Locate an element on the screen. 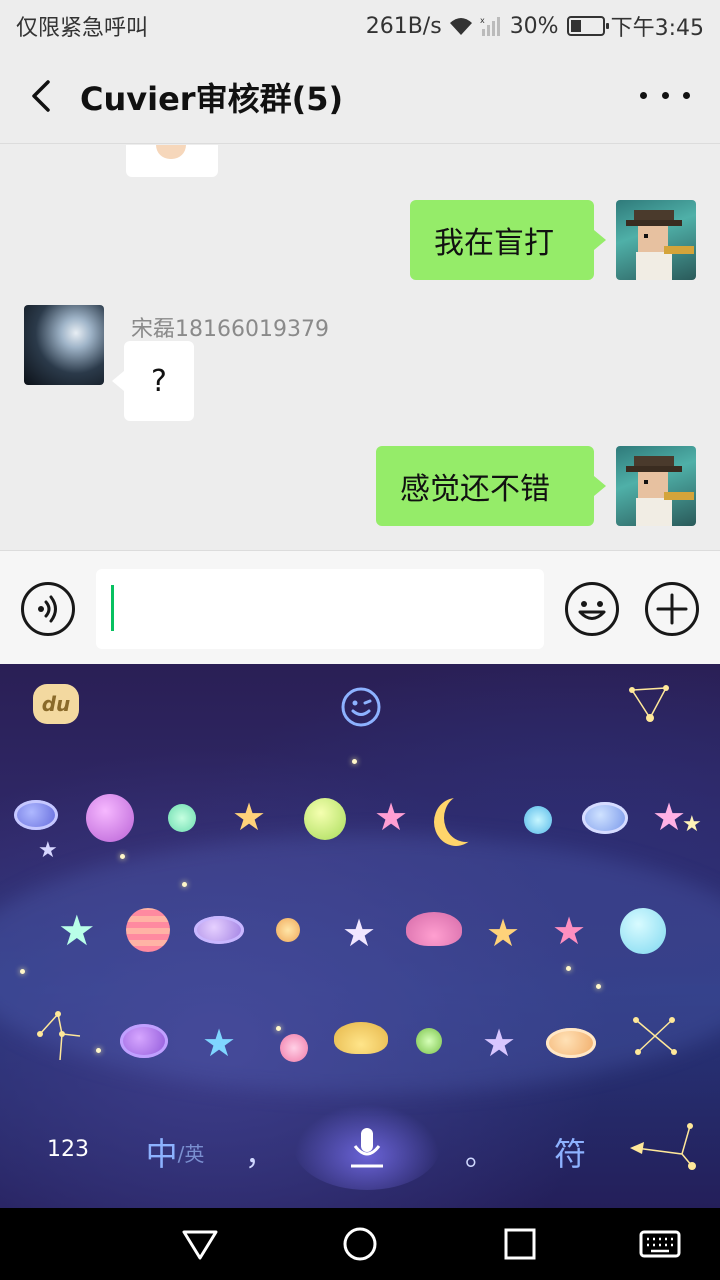  emoji-panel-icon is located at coordinates (361, 707).